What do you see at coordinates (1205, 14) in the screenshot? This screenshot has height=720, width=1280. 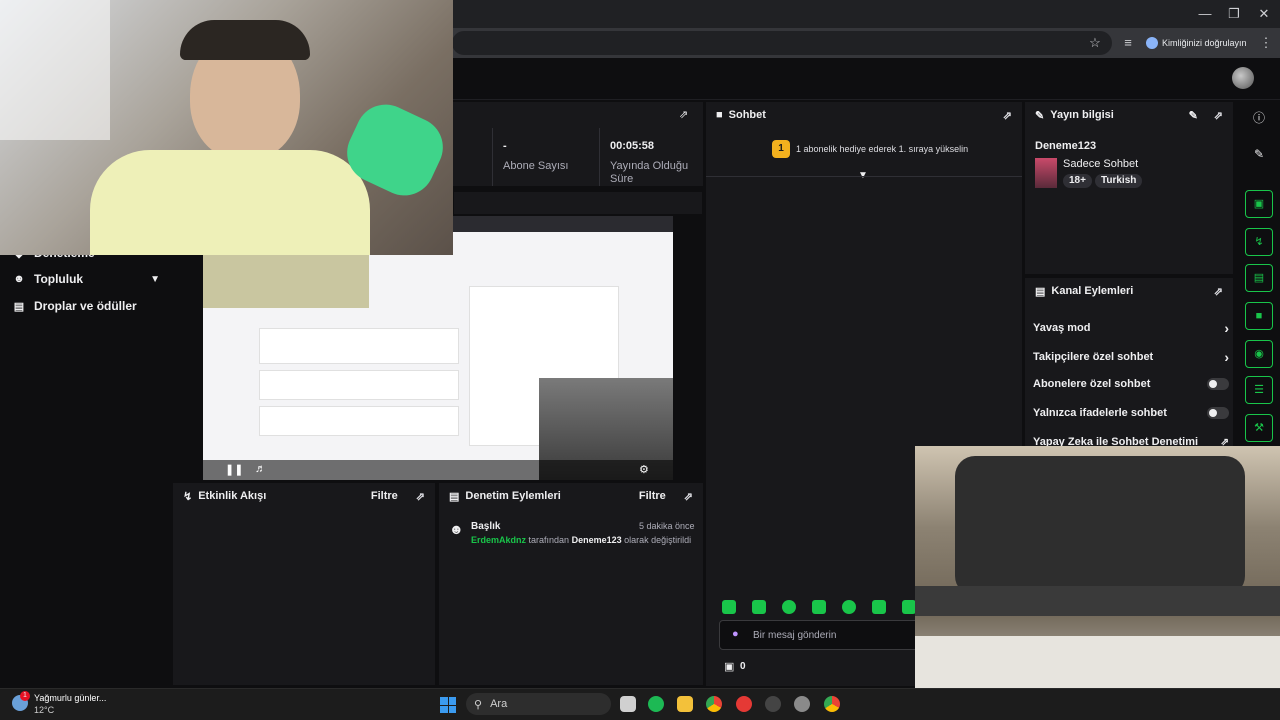 I see `minimize-icon: —` at bounding box center [1205, 14].